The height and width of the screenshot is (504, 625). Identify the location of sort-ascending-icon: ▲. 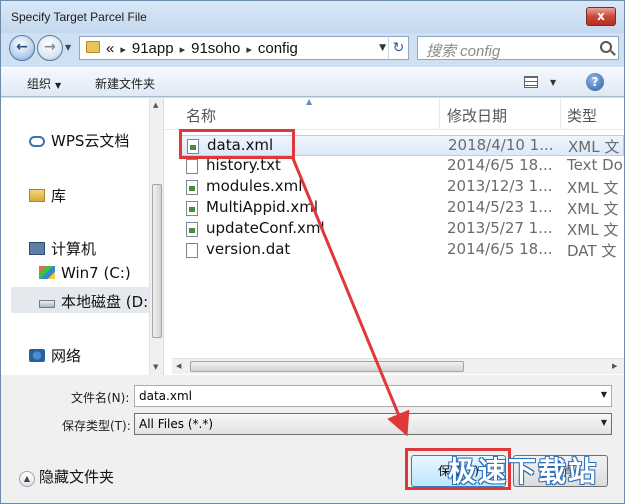
(309, 101).